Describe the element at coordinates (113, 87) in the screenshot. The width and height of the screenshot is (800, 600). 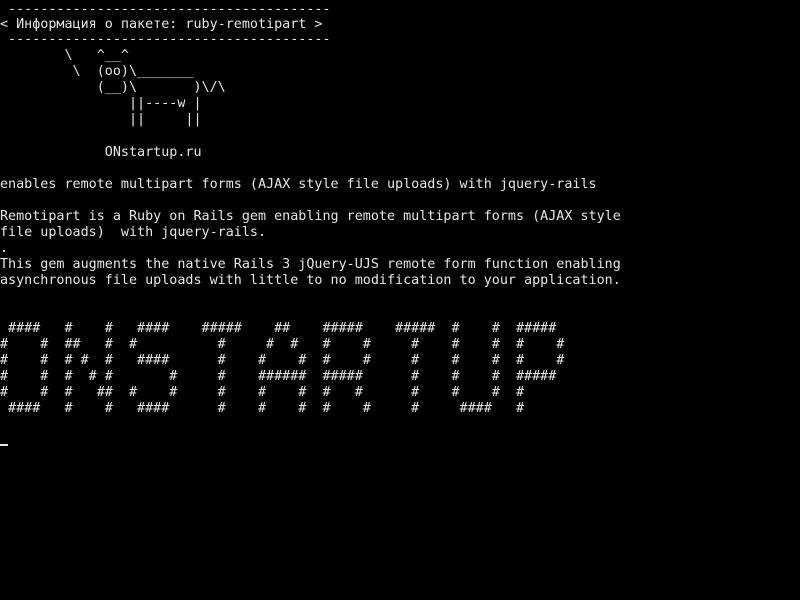
I see `cow-art-line: (__)\ )\/\` at that location.